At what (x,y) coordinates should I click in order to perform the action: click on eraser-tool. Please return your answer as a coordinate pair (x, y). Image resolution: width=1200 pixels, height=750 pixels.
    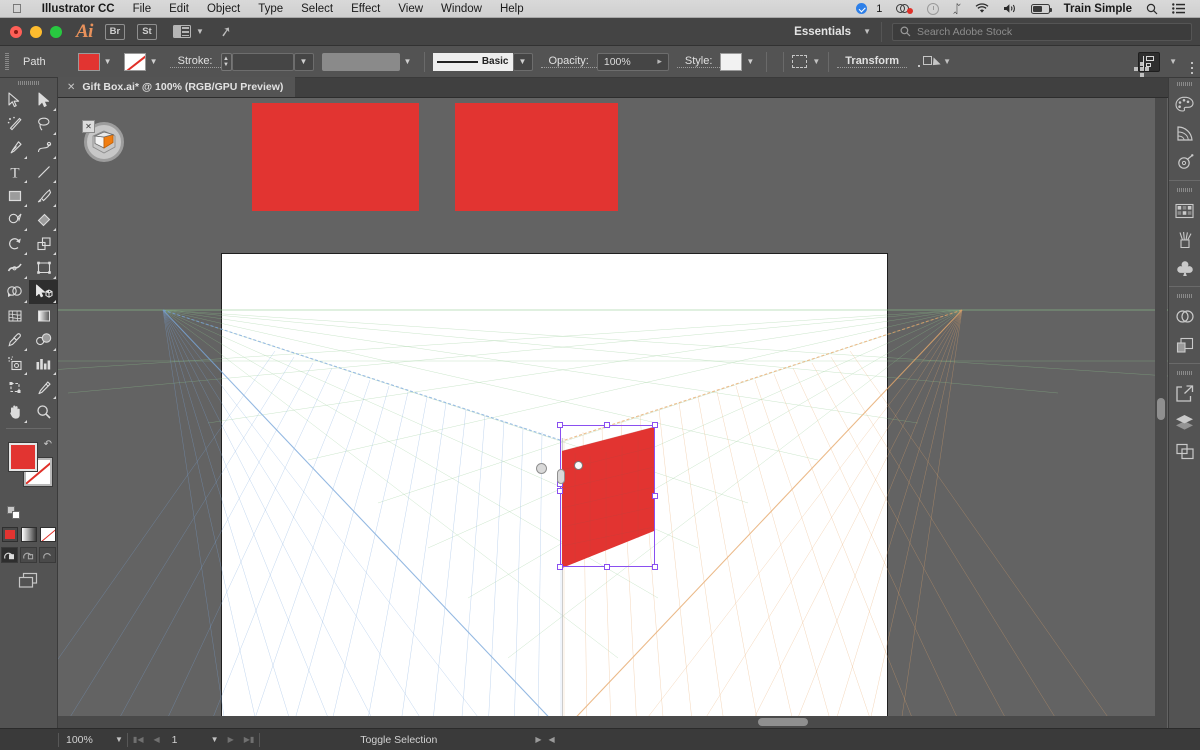
    Looking at the image, I should click on (43, 220).